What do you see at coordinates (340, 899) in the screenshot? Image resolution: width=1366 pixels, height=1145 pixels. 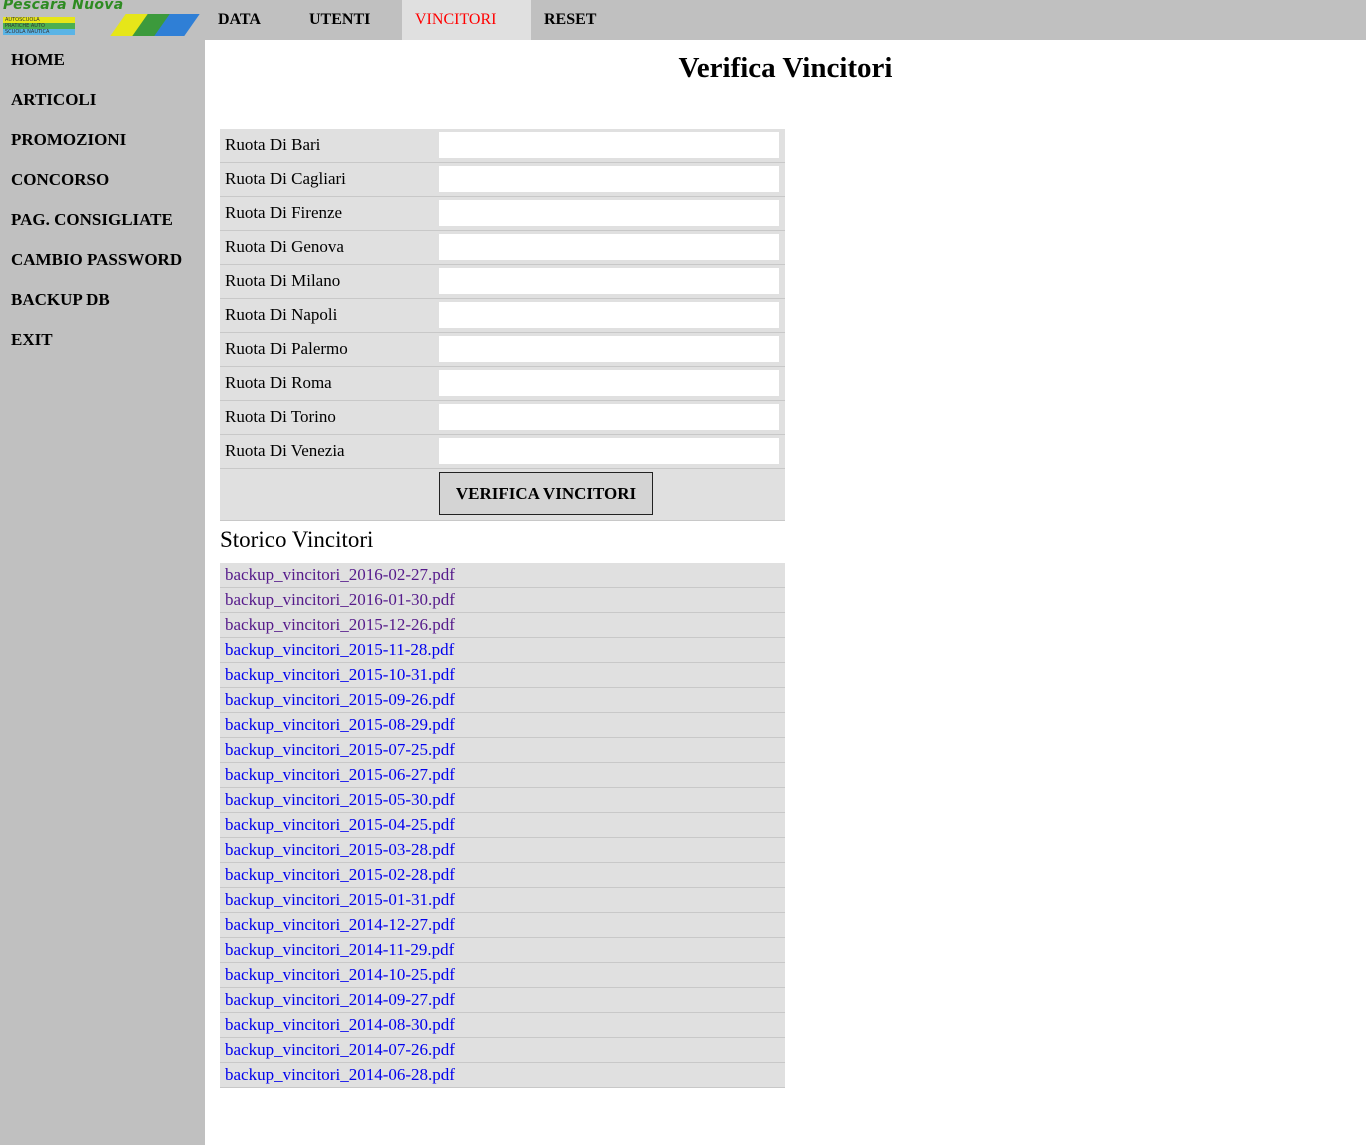 I see `backup-file-link: backup_vincitori_2015-01-31.pdf` at bounding box center [340, 899].